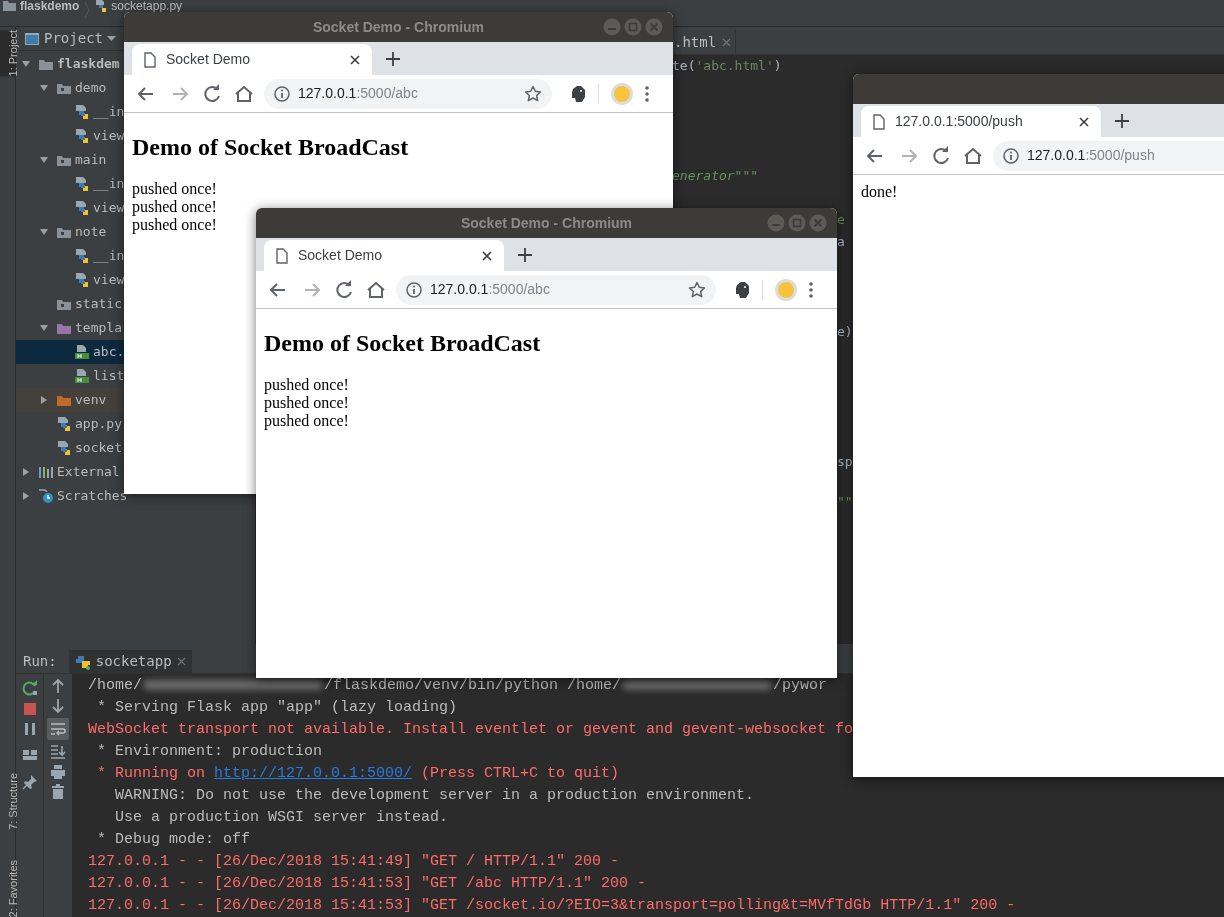  Describe the element at coordinates (271, 147) in the screenshot. I see `page-heading: Demo of Socket BroadCast` at that location.